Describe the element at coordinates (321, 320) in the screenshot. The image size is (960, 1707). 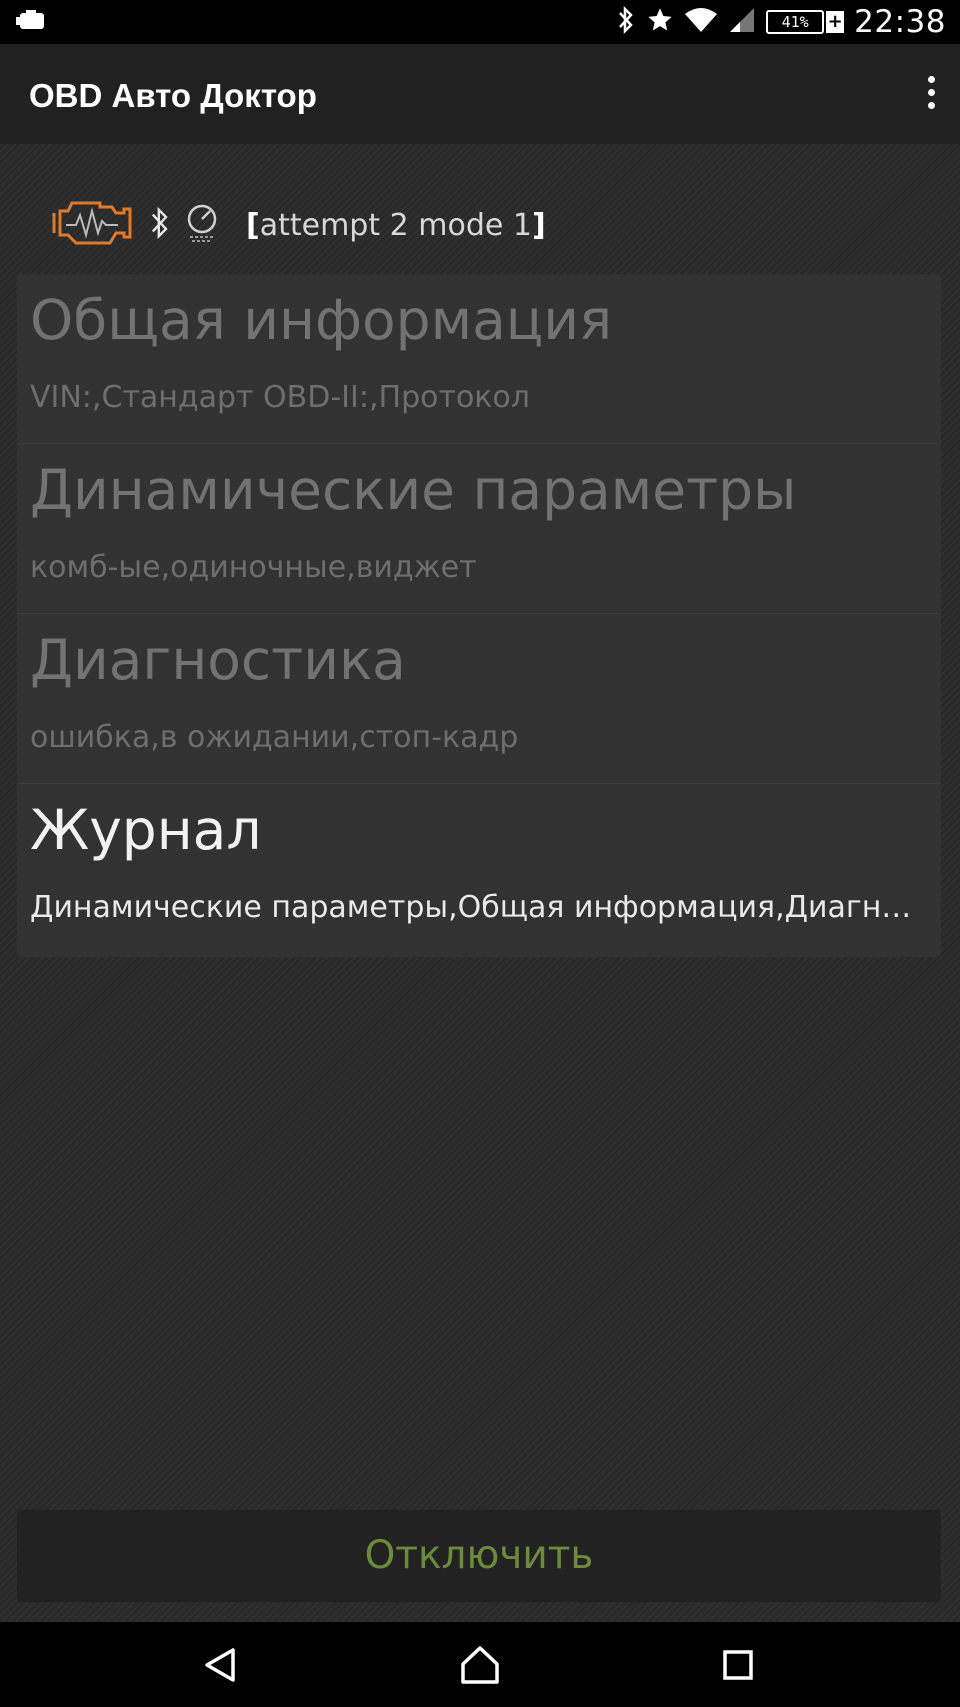
I see `menu-item-title: Общая информация` at that location.